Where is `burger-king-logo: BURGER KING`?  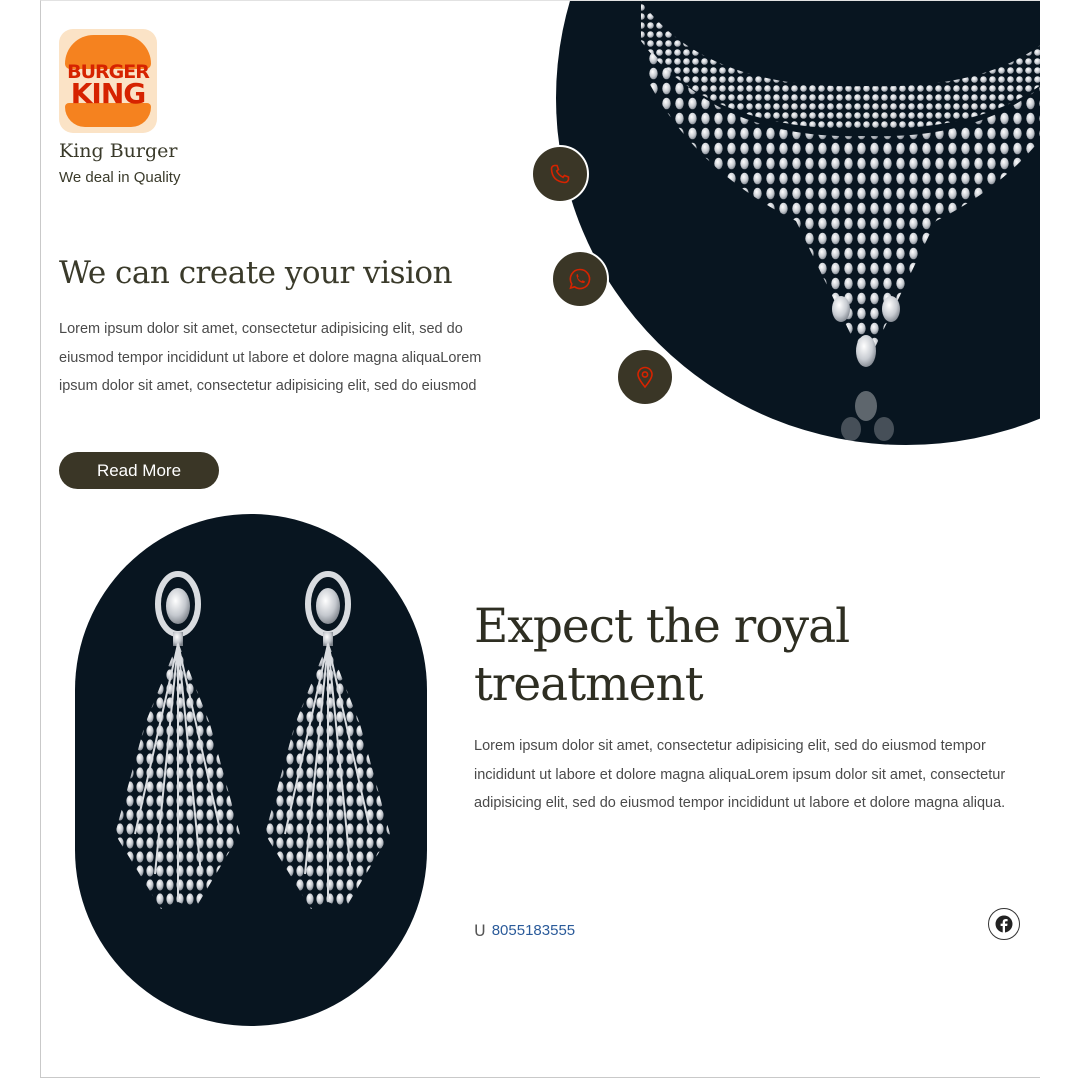 burger-king-logo: BURGER KING is located at coordinates (108, 81).